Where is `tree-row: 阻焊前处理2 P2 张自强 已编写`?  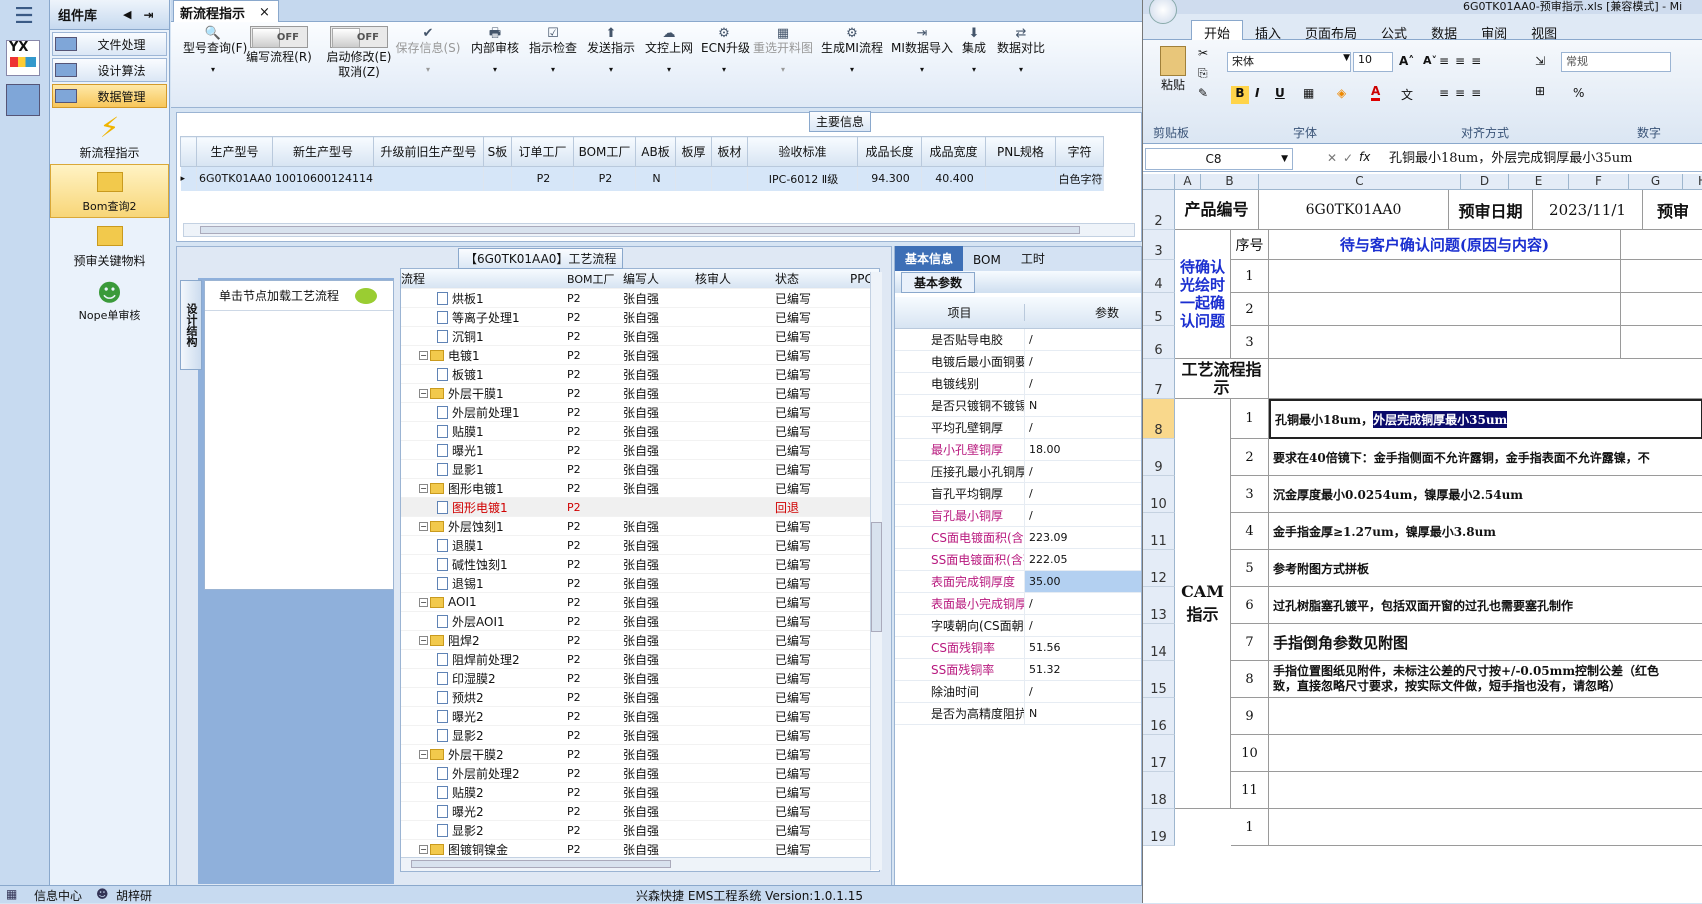 tree-row: 阻焊前处理2 P2 张自强 已编写 is located at coordinates (640, 659).